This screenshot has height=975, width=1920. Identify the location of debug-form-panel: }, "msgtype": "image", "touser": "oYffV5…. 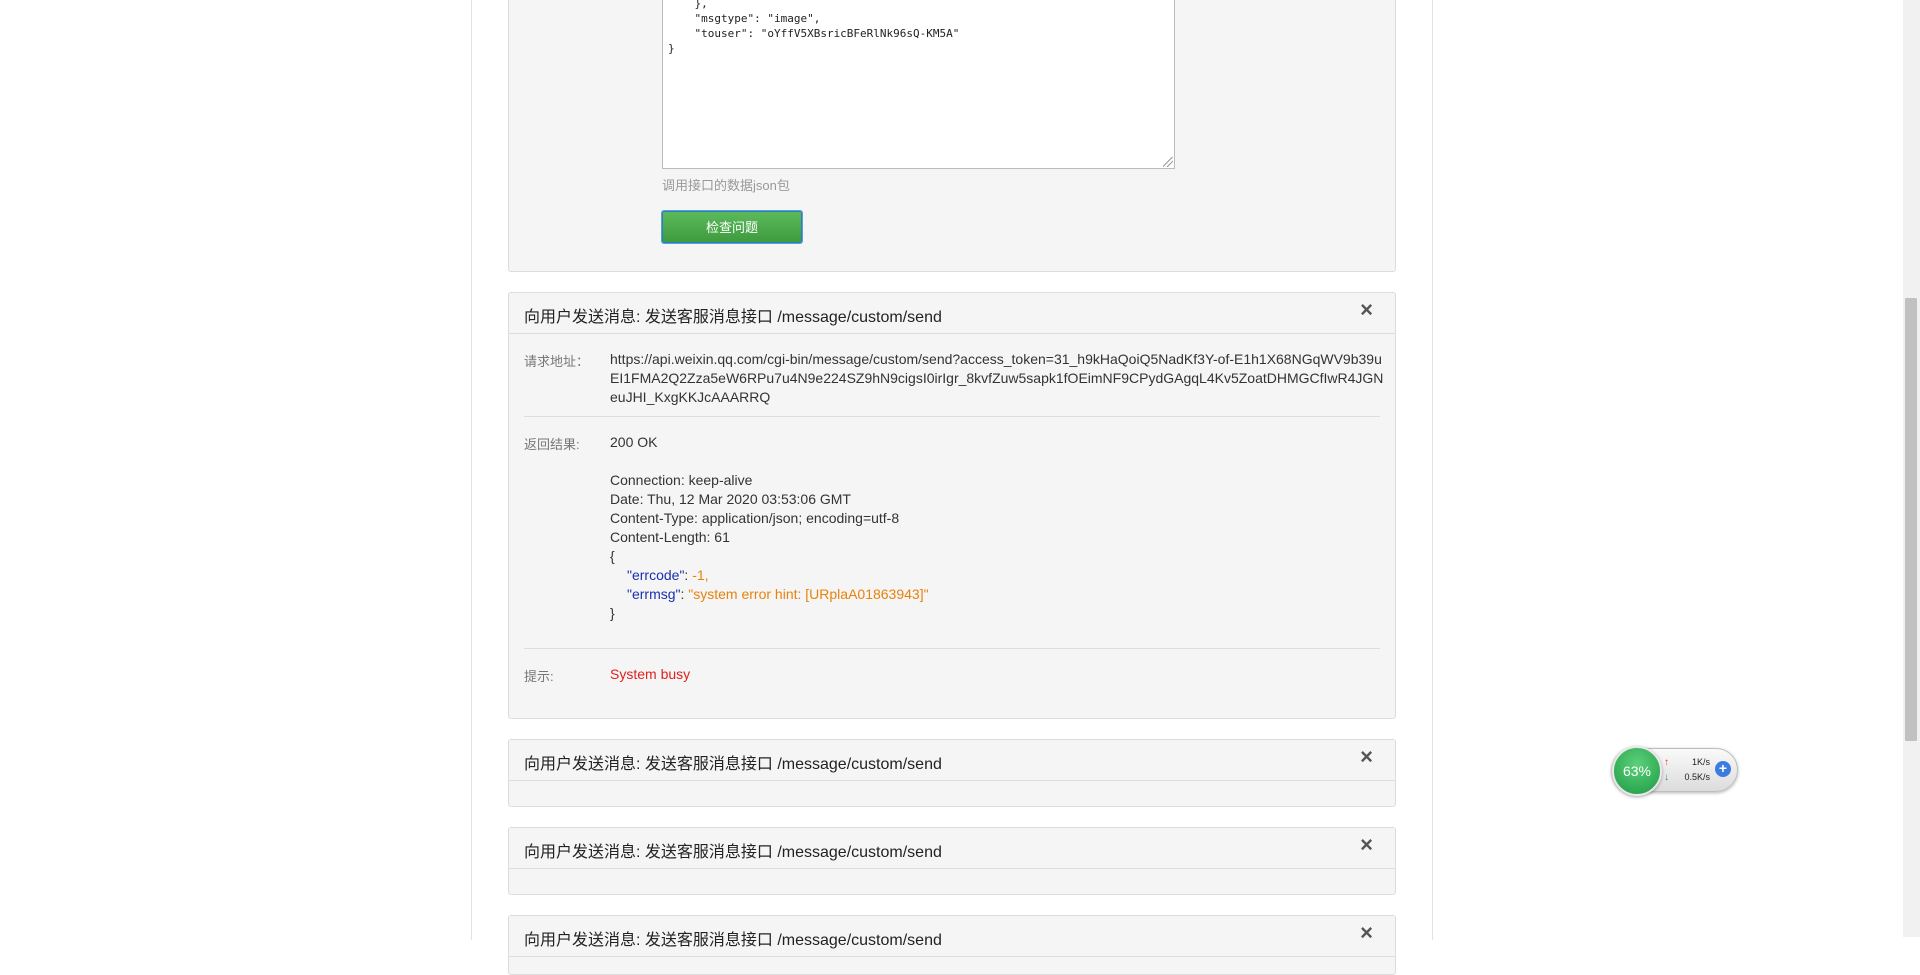
(952, 136).